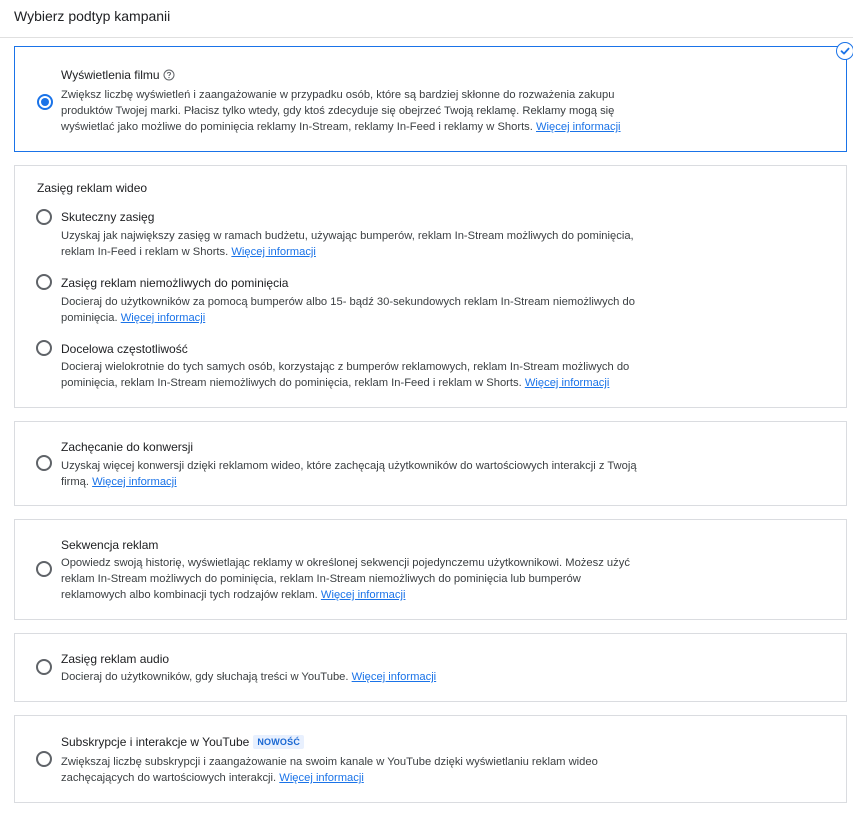 The width and height of the screenshot is (853, 817). What do you see at coordinates (44, 463) in the screenshot?
I see `radio-conversions` at bounding box center [44, 463].